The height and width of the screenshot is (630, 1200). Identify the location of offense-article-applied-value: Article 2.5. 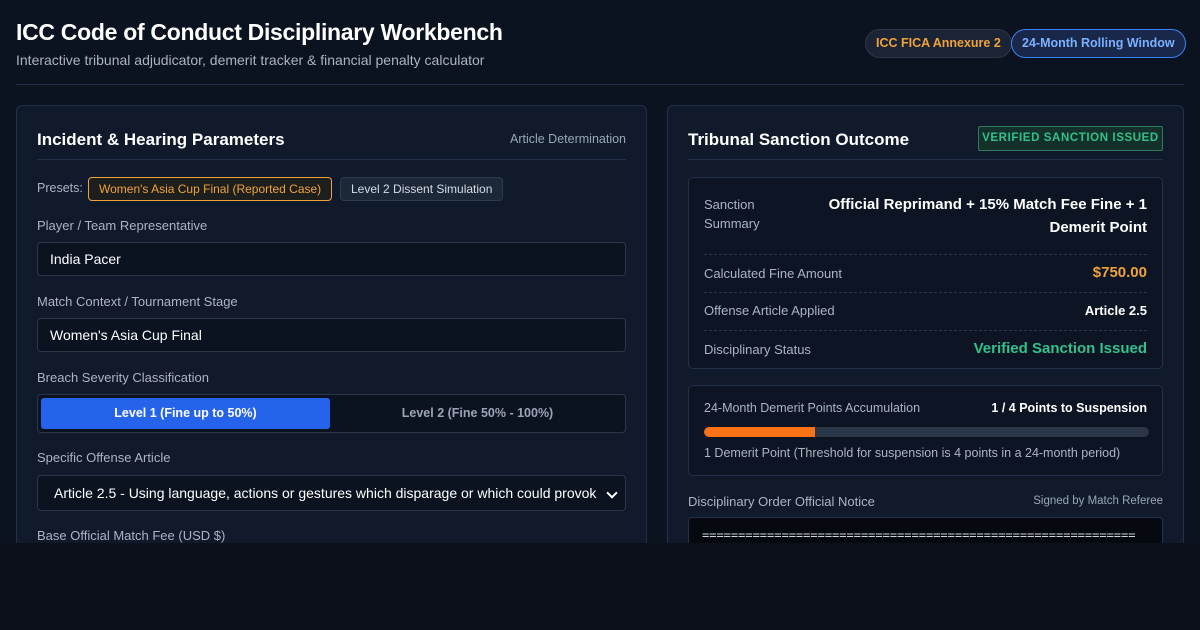
(1115, 310).